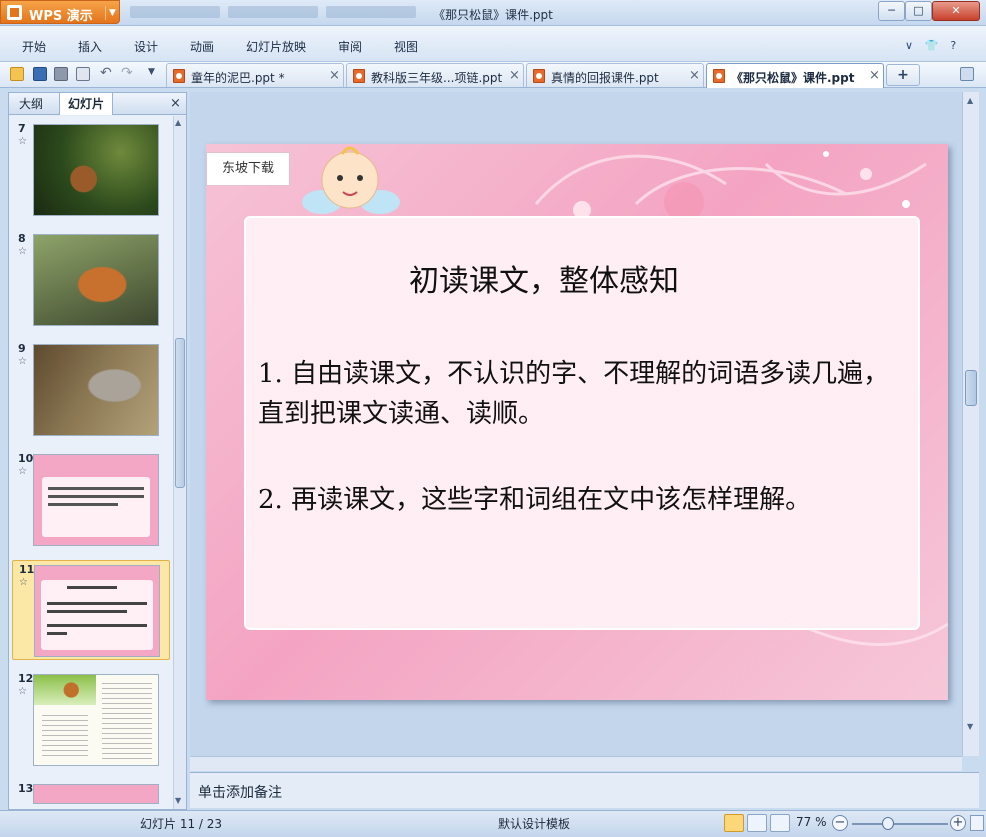 This screenshot has width=986, height=837. I want to click on slide-indicator: 幻灯片 11 / 23, so click(181, 824).